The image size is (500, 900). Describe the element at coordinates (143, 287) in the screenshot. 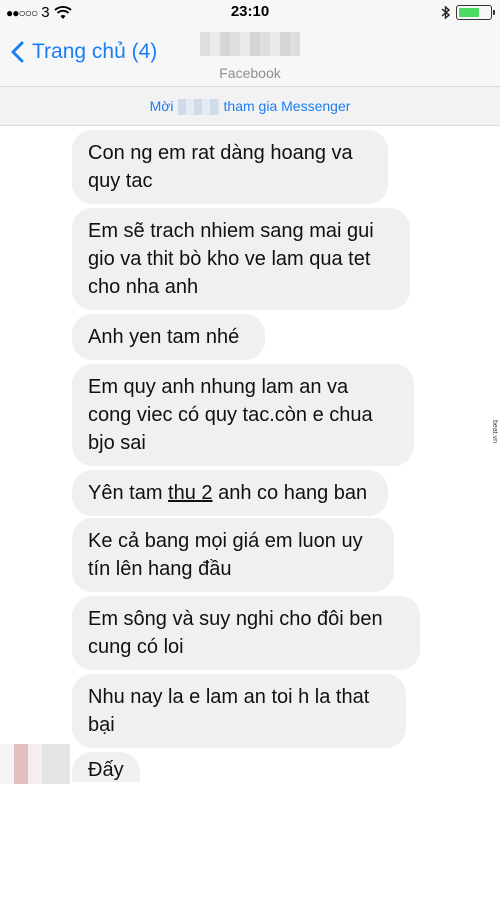

I see `message-line: cho nha anh` at that location.